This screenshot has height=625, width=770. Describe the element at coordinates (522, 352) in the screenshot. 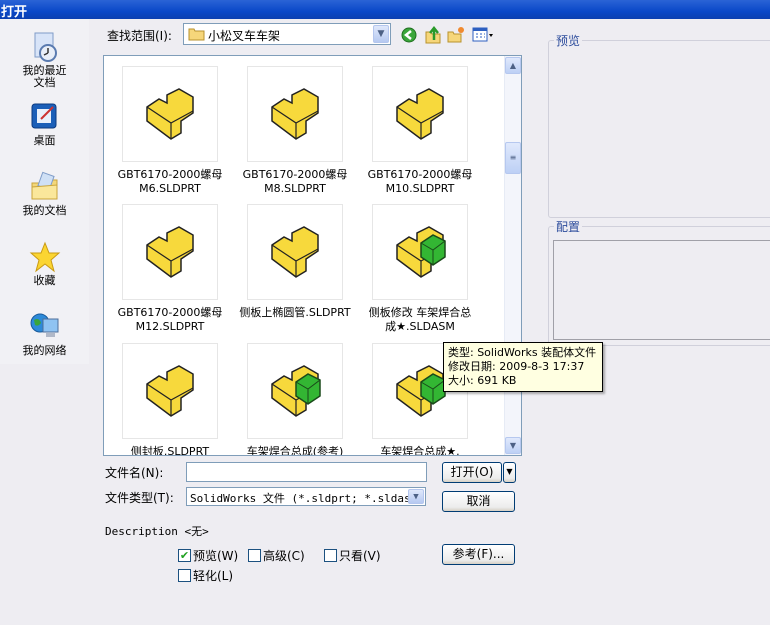

I see `tooltip-type: 类型: SolidWorks 装配体文件` at that location.